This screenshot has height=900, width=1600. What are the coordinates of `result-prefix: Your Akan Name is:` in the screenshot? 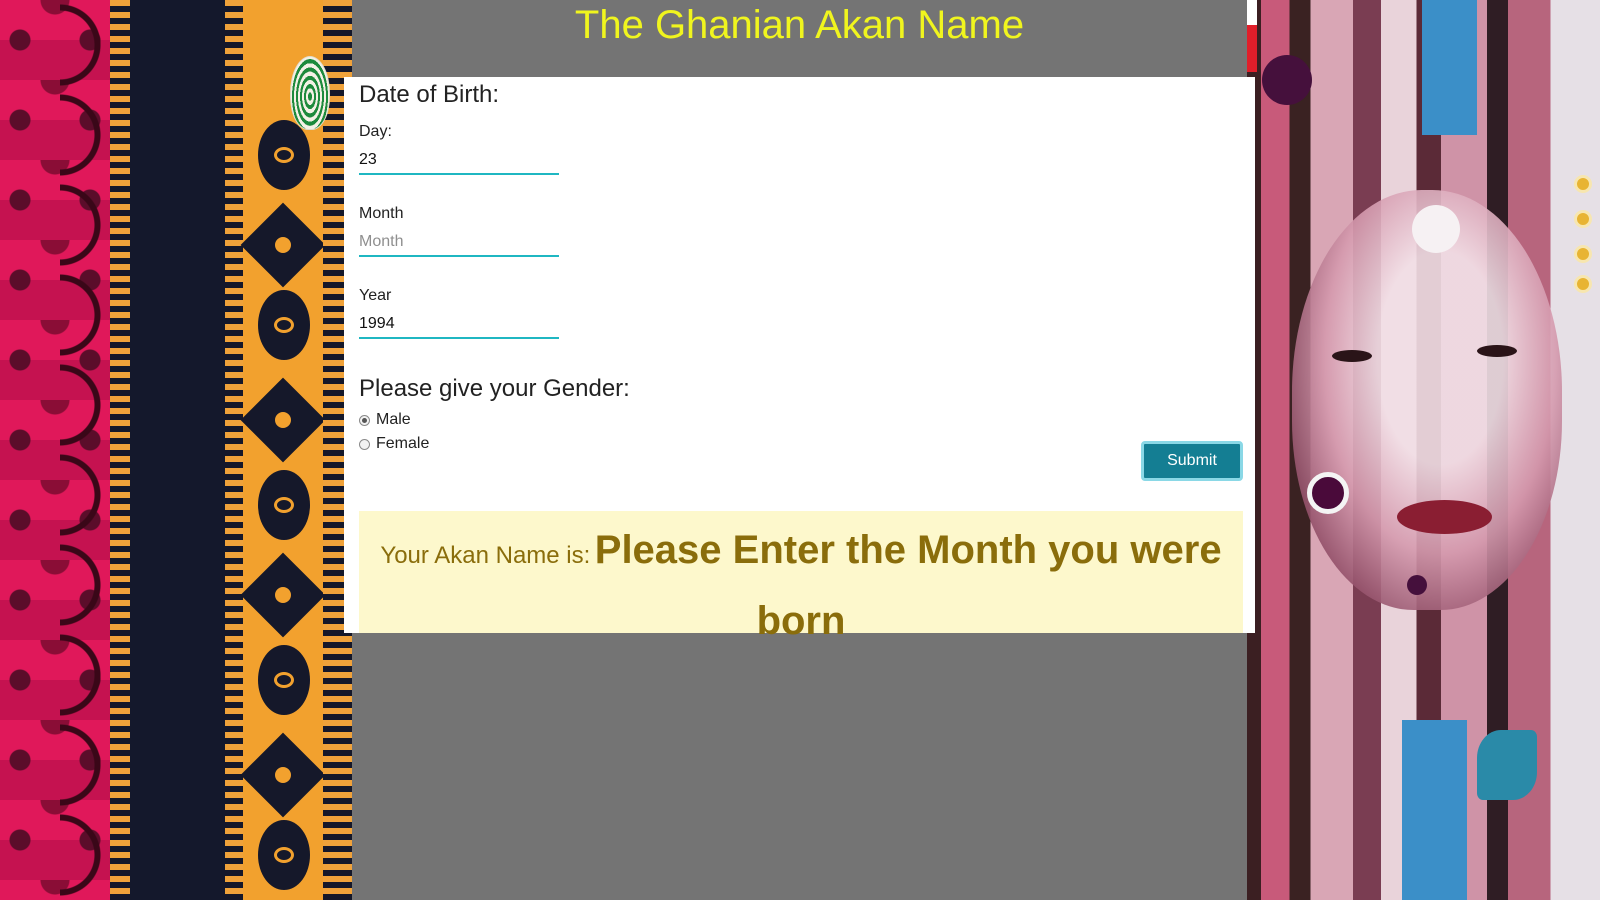 It's located at (485, 555).